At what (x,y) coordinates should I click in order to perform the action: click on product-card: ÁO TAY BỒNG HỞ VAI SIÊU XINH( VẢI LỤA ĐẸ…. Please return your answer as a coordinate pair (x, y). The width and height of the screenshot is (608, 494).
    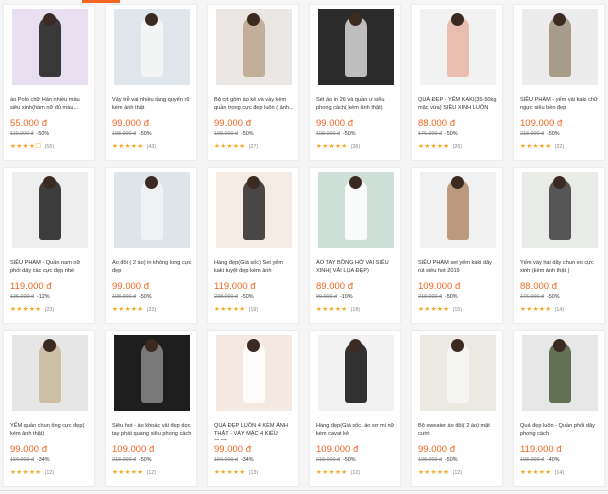
    Looking at the image, I should click on (355, 245).